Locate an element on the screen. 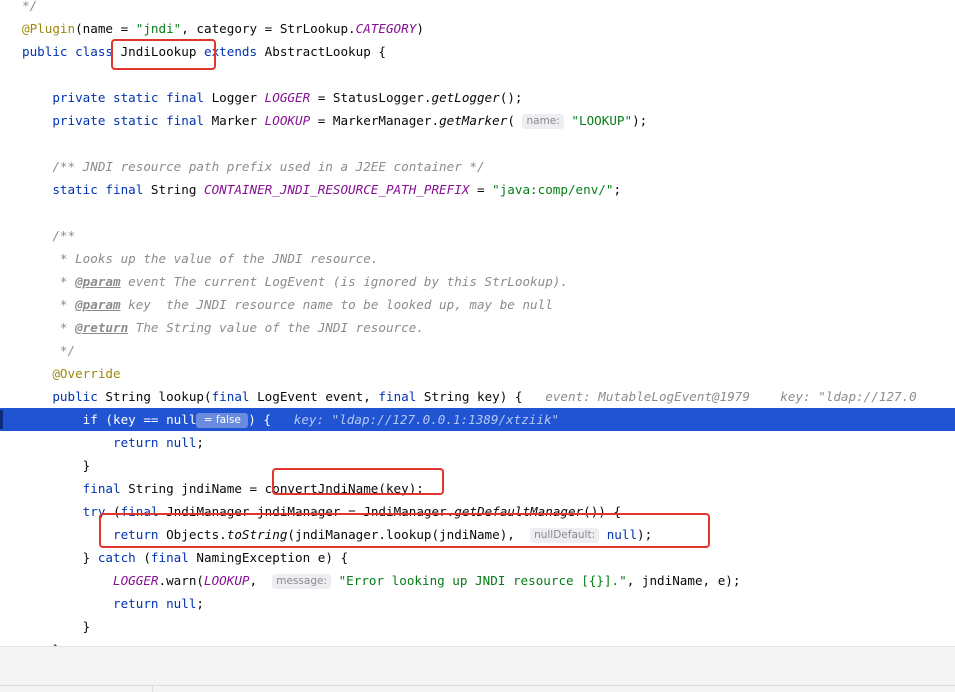  code-token: } is located at coordinates (56, 465).